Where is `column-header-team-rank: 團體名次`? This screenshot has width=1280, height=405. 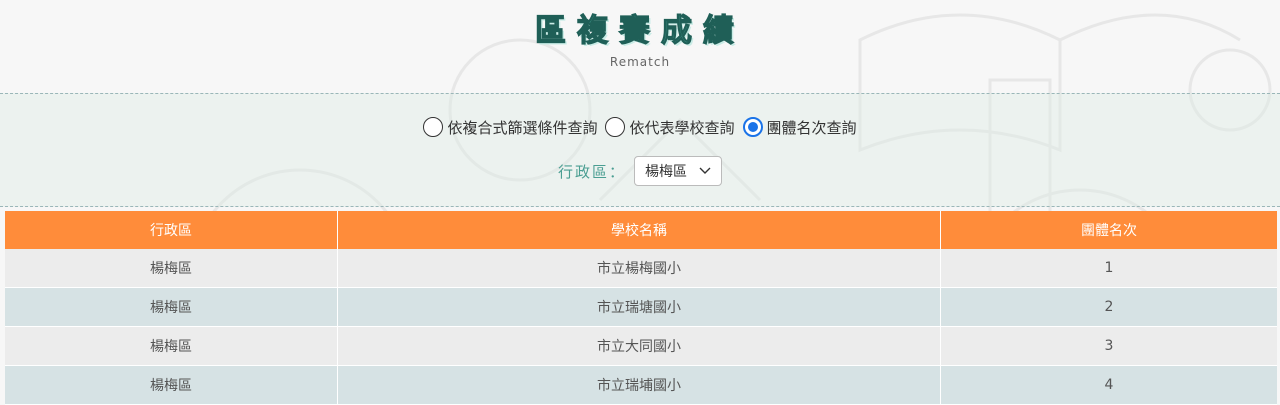 column-header-team-rank: 團體名次 is located at coordinates (1108, 230).